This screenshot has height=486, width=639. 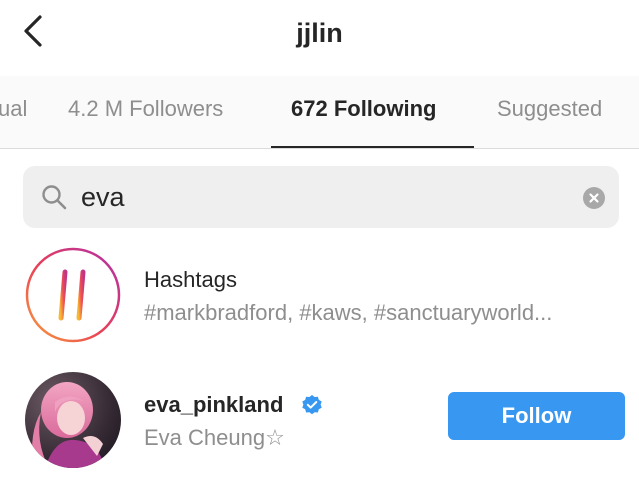 I want to click on active-tab-indicator, so click(x=372, y=147).